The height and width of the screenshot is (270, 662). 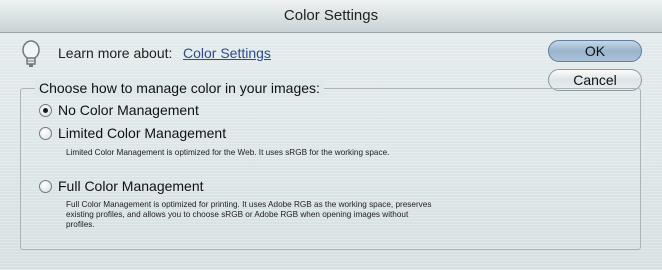 I want to click on learn-more-label: Learn more about:, so click(x=115, y=53).